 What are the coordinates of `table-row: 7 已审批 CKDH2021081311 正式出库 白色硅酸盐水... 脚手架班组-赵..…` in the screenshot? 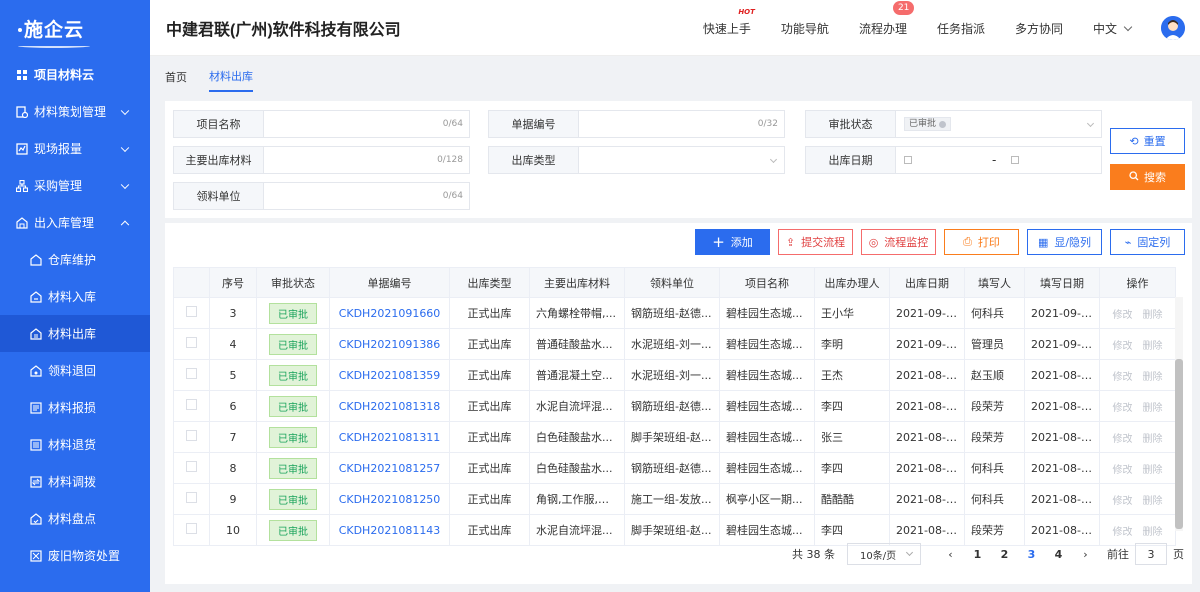 It's located at (674, 437).